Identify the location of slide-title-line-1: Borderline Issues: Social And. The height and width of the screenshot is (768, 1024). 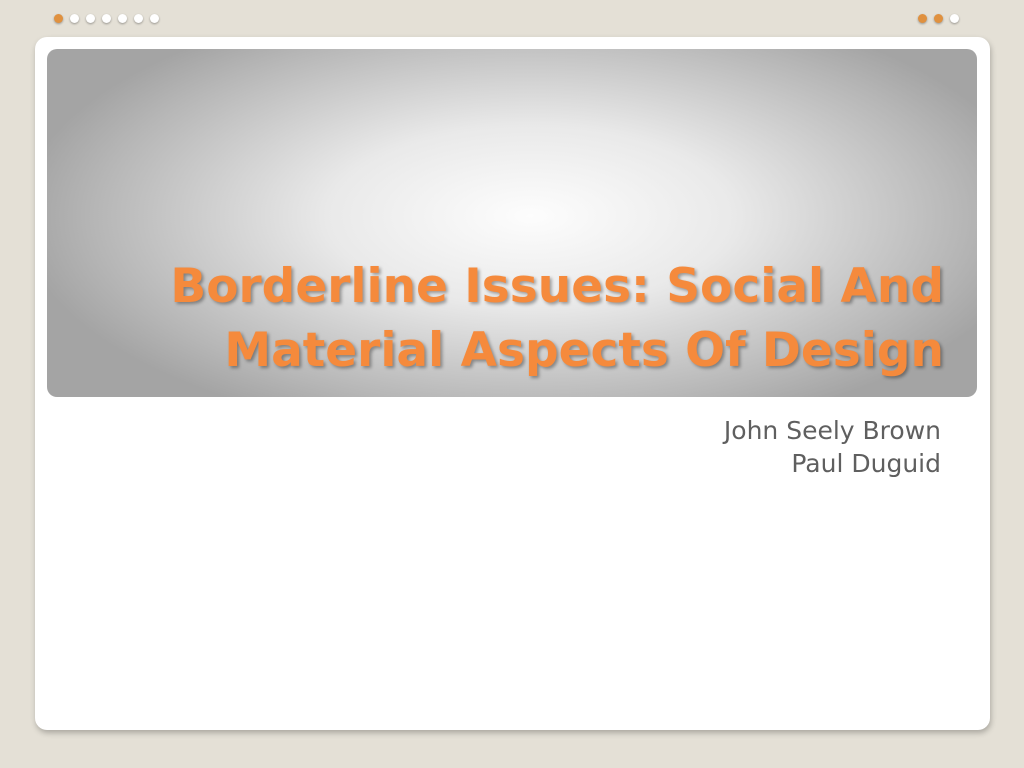
(557, 286).